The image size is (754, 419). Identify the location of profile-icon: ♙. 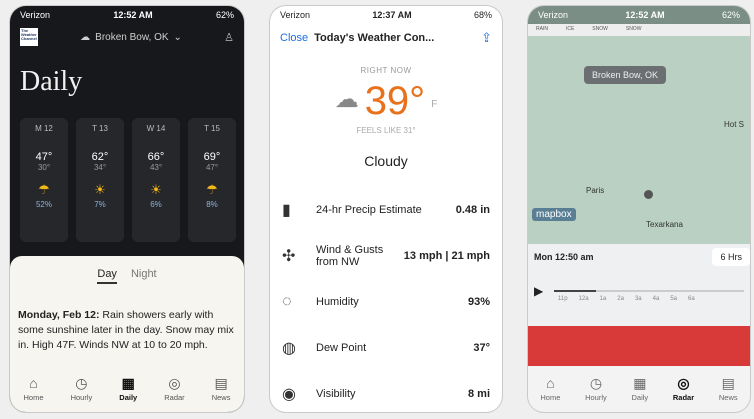
(229, 37).